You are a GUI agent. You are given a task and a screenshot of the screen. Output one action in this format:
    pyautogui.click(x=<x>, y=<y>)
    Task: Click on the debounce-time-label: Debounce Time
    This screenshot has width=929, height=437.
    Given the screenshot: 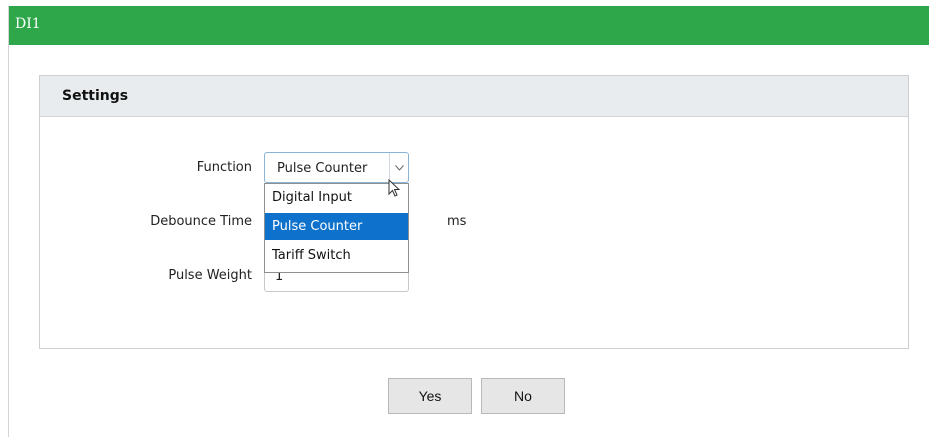 What is the action you would take?
    pyautogui.click(x=201, y=221)
    